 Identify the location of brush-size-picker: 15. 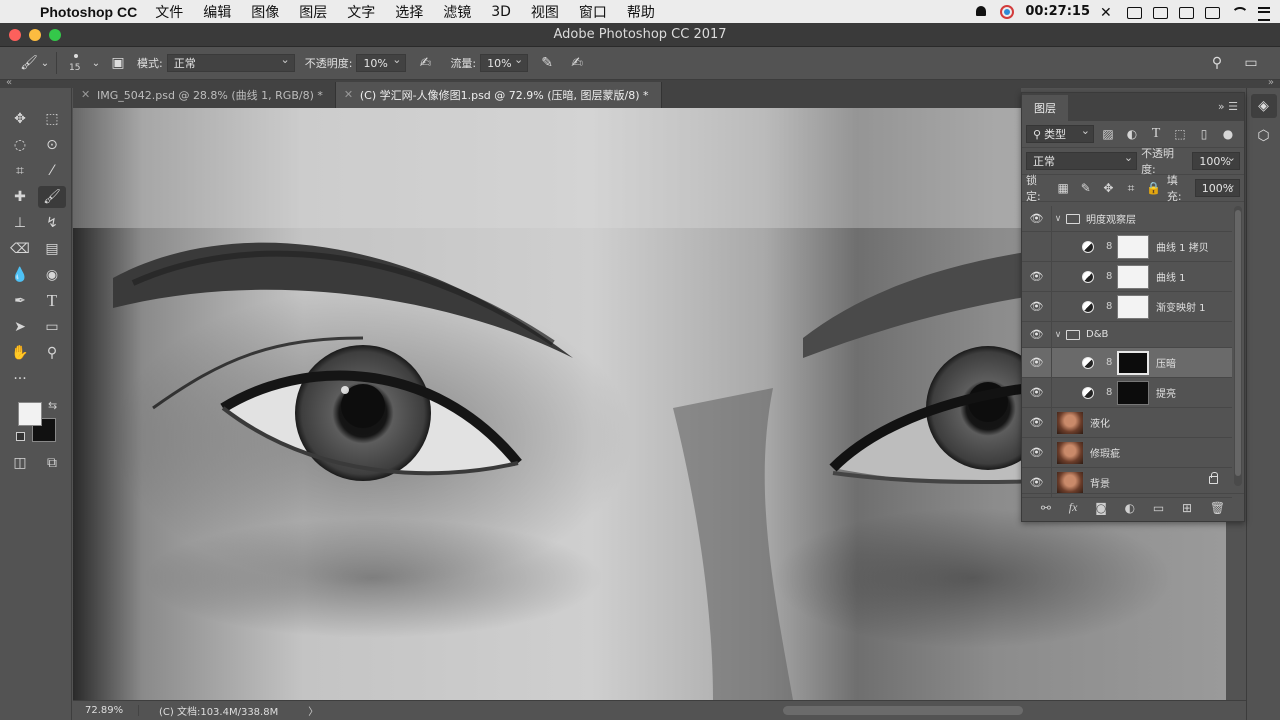
(77, 63).